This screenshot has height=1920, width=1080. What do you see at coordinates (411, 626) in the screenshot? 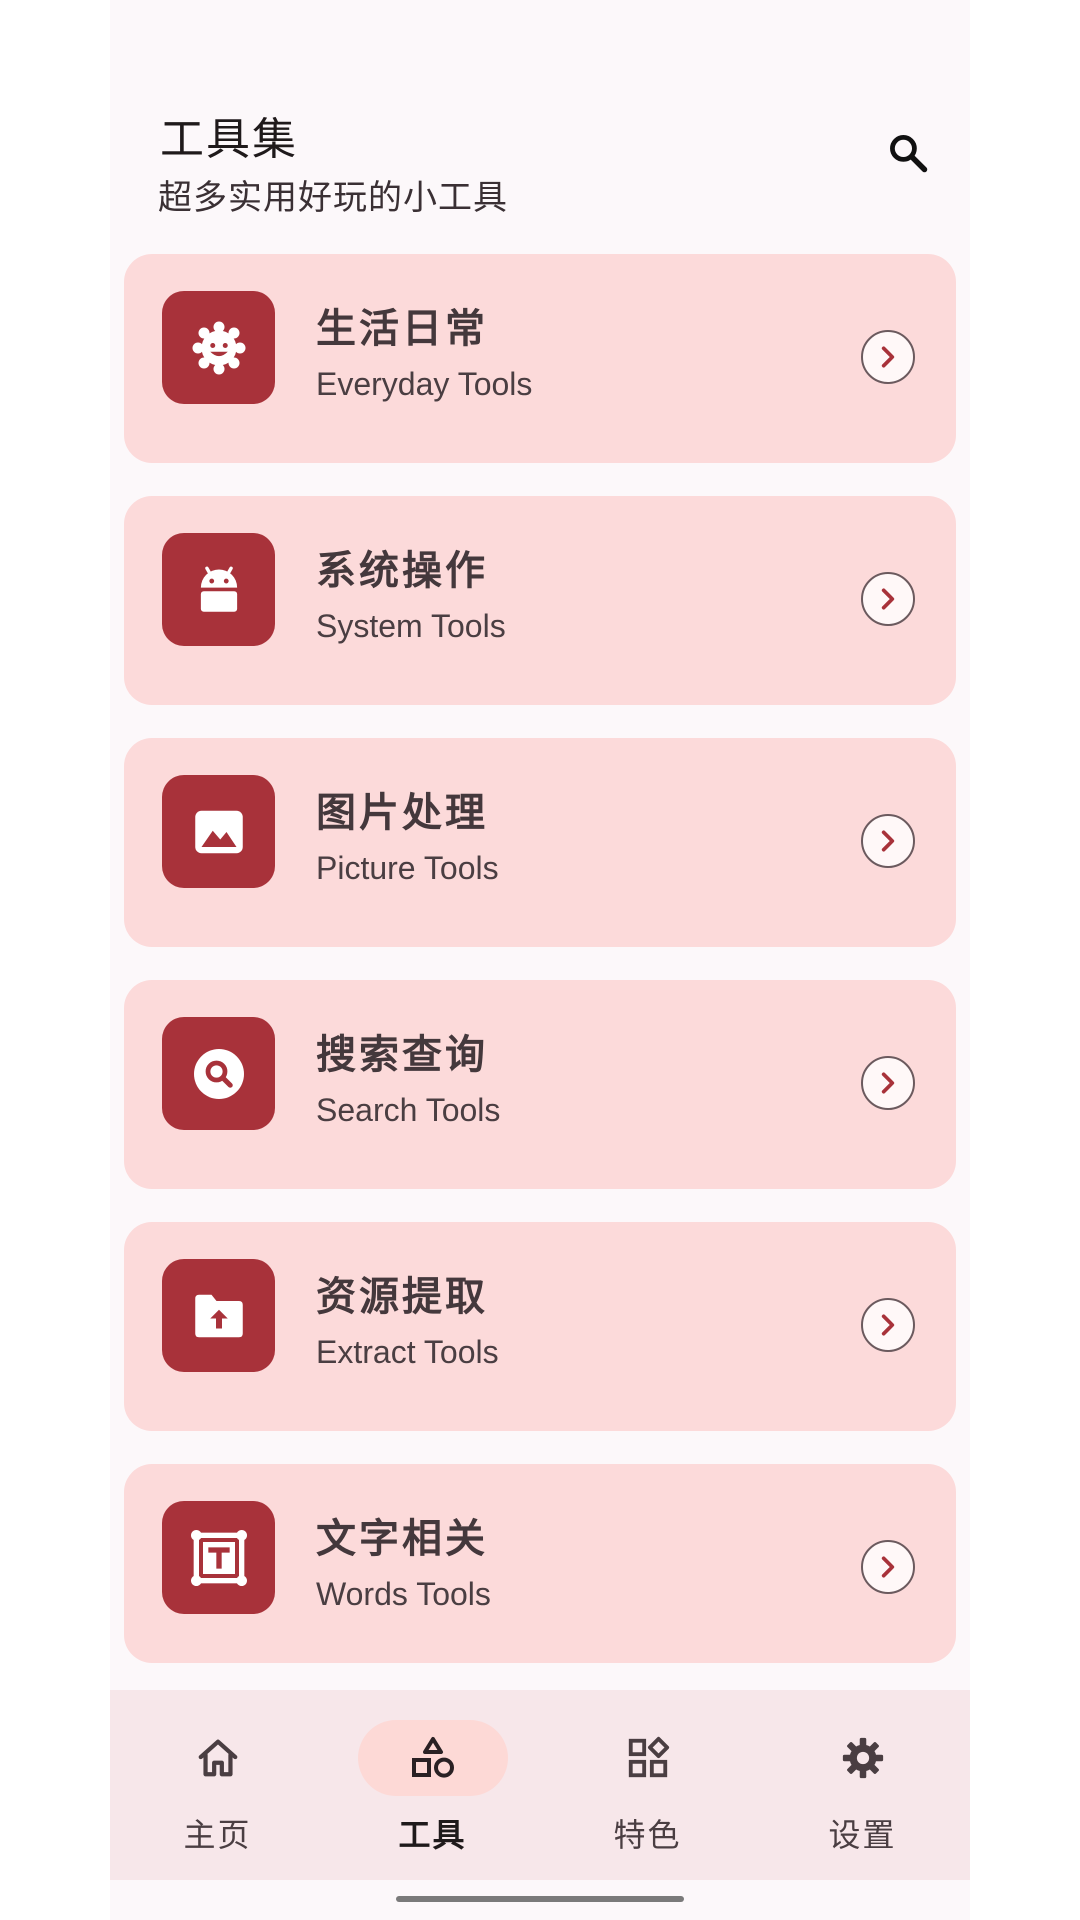
I see `category-subtitle: System Tools` at bounding box center [411, 626].